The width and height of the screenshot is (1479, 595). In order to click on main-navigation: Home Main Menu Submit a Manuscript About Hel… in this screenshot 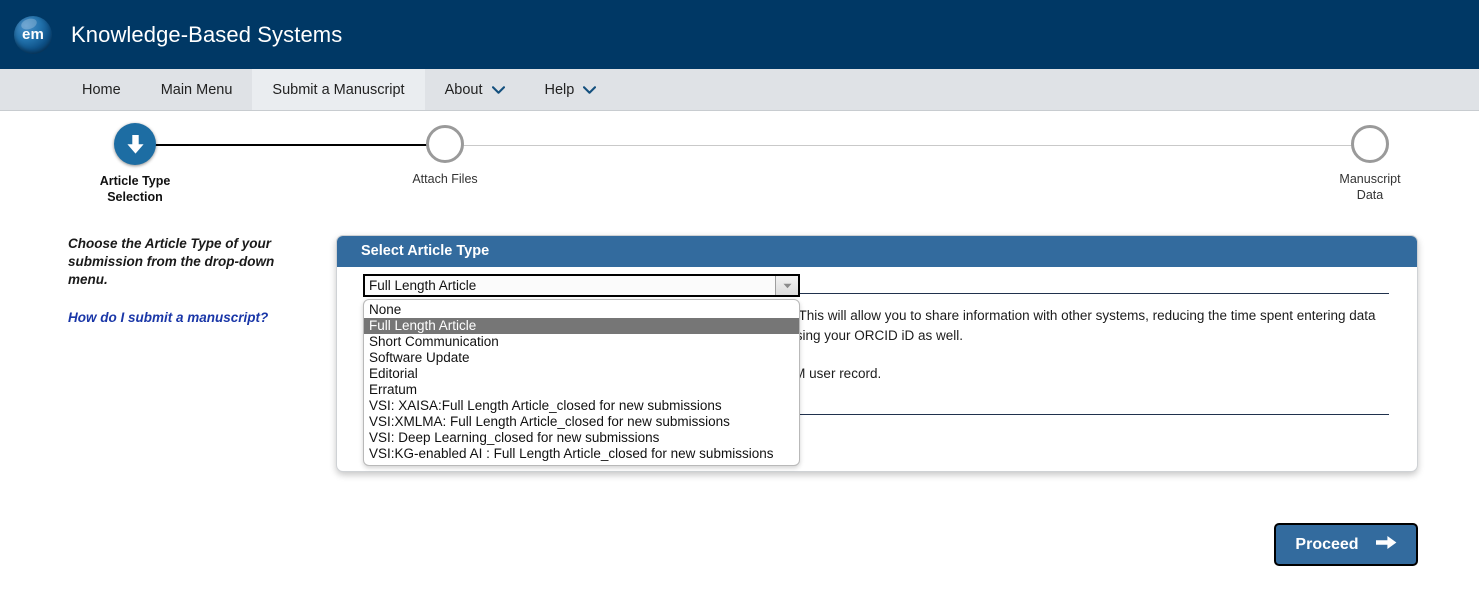, I will do `click(739, 90)`.